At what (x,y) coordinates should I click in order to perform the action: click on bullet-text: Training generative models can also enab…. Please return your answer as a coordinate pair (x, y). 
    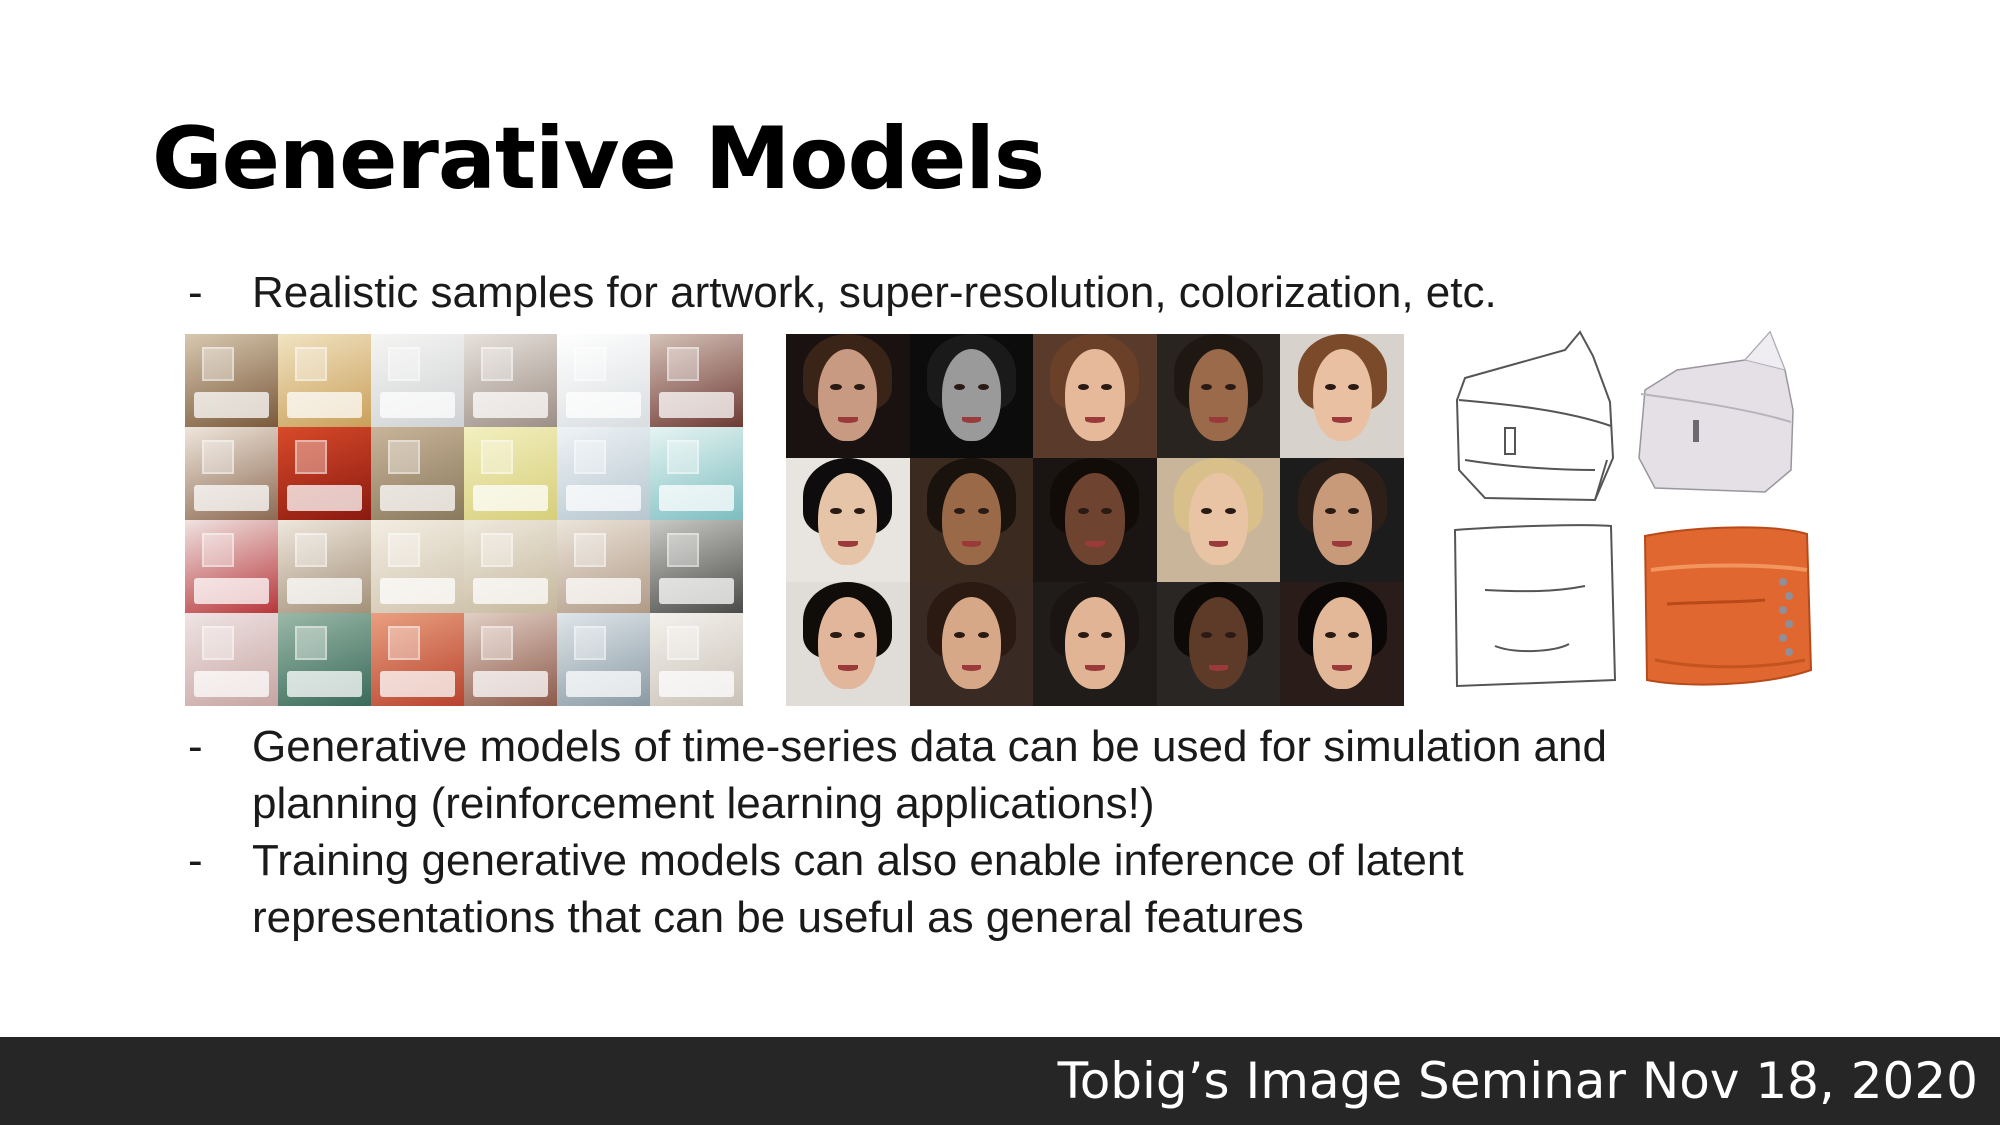
    Looking at the image, I should click on (1000, 889).